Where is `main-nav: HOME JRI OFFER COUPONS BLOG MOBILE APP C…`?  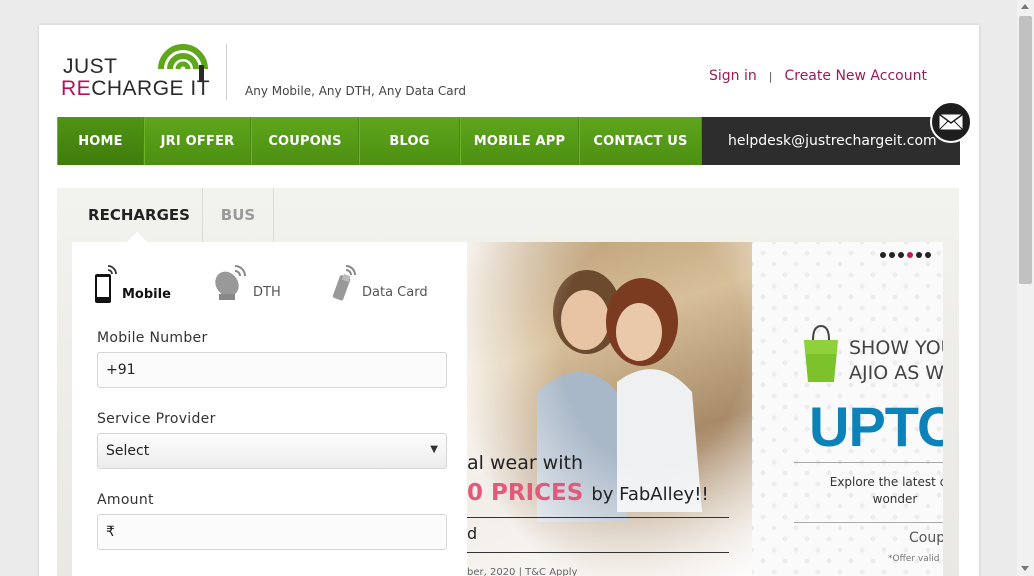
main-nav: HOME JRI OFFER COUPONS BLOG MOBILE APP C… is located at coordinates (379, 141).